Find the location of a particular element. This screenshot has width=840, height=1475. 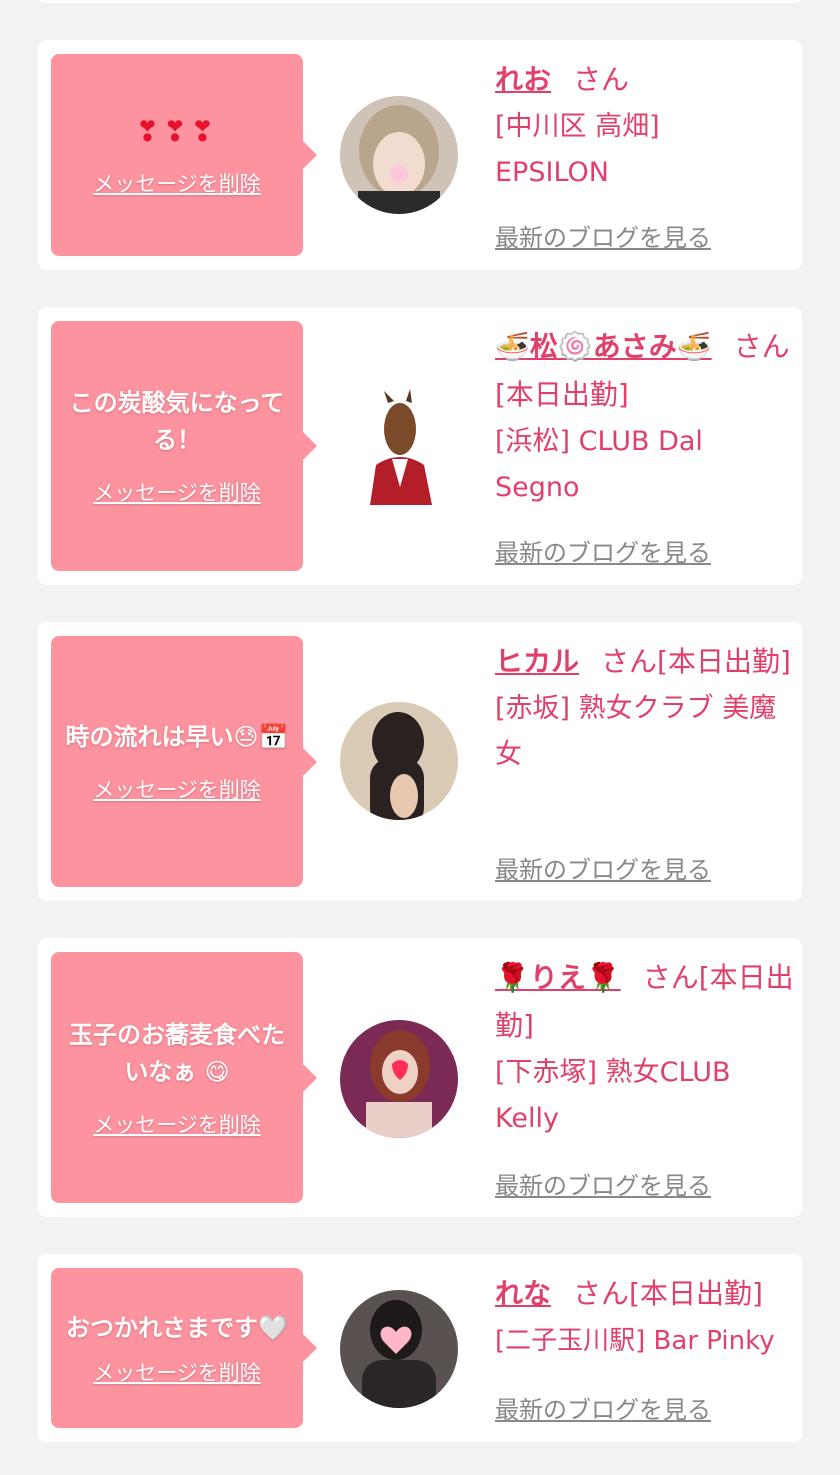

shop-info: [二子玉川駅] Bar Pinky is located at coordinates (635, 1341).